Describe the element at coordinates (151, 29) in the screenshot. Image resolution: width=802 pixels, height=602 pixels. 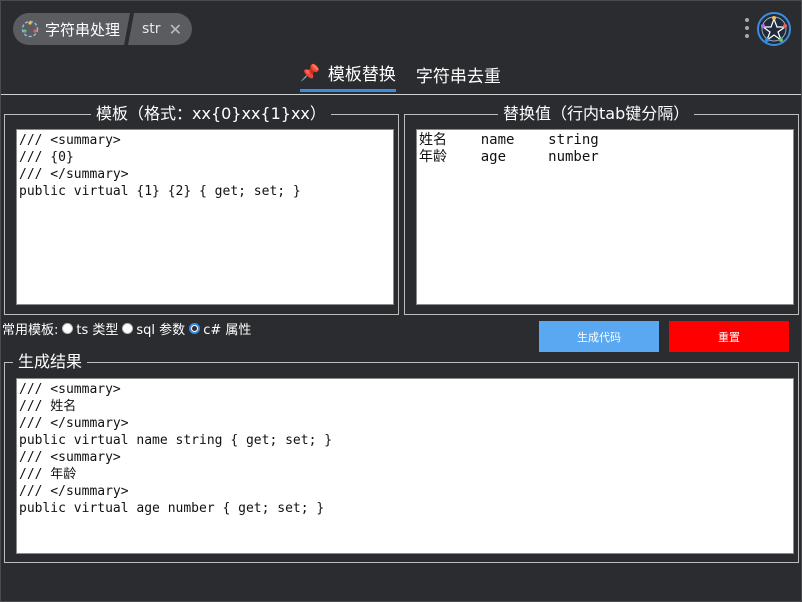
I see `breadcrumb-tab-label: str` at that location.